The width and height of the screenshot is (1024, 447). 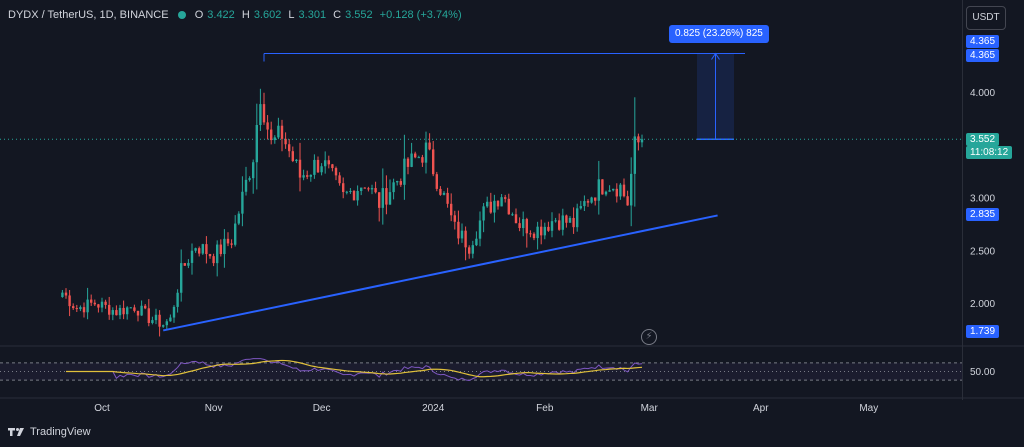 What do you see at coordinates (986, 18) in the screenshot?
I see `currency-button: USDT` at bounding box center [986, 18].